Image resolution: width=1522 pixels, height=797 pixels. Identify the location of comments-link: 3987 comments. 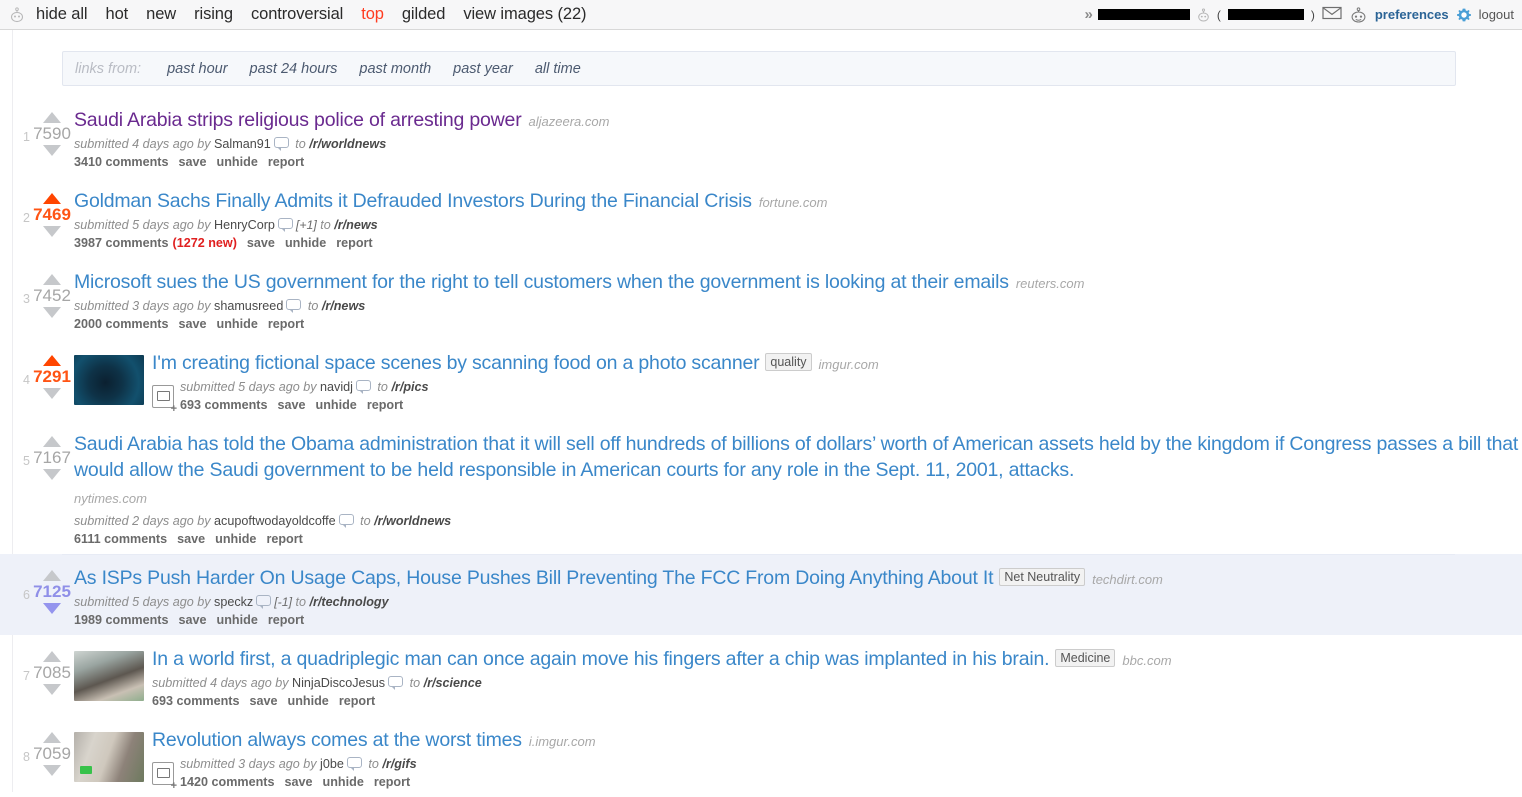
(121, 243).